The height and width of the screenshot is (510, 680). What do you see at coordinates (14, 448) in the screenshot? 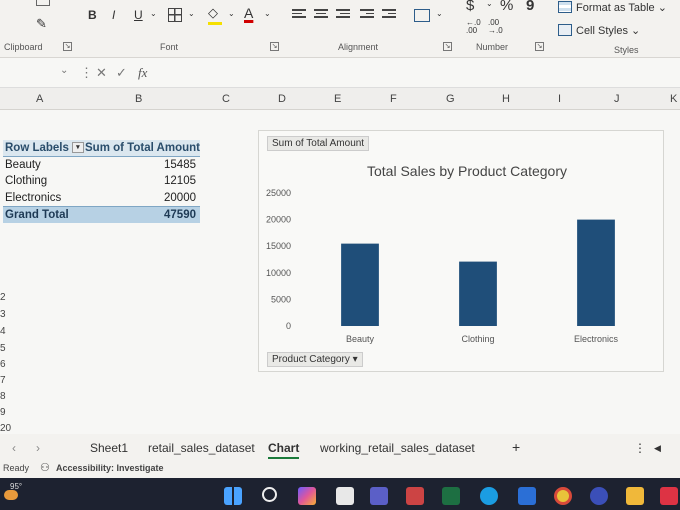
I see `prev-sheet-icon: ‹` at bounding box center [14, 448].